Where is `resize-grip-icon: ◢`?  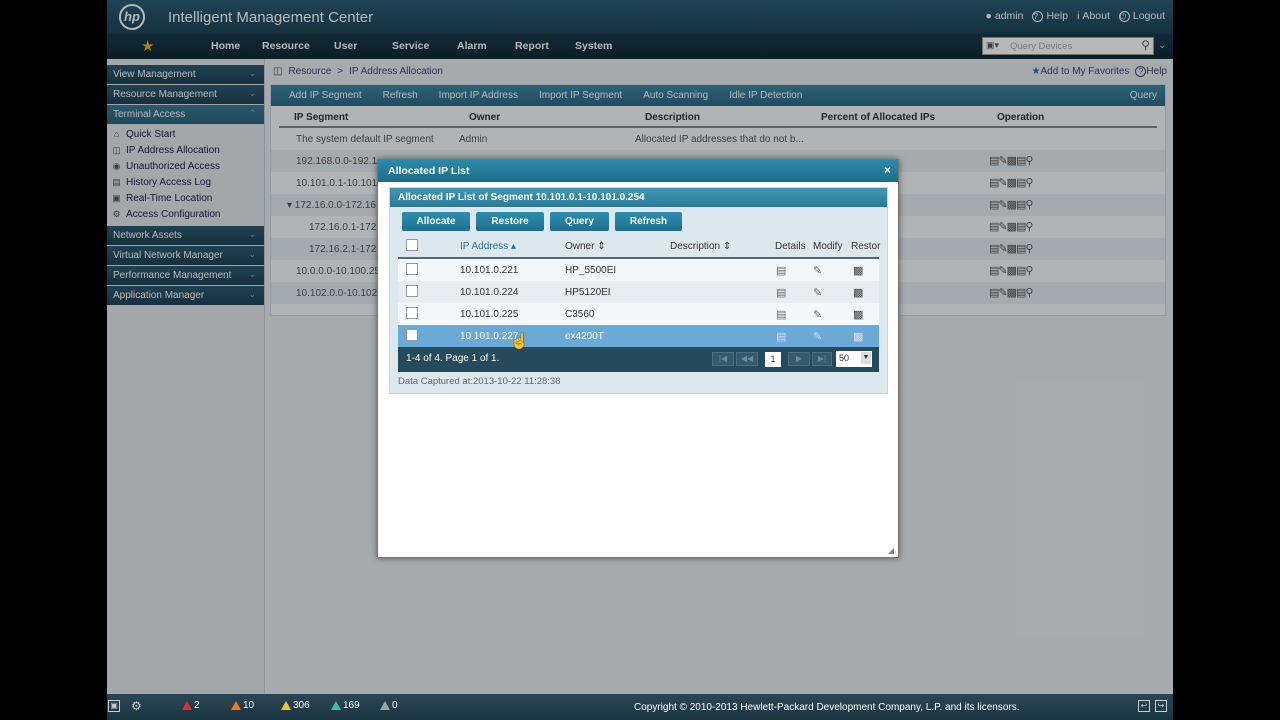
resize-grip-icon: ◢ is located at coordinates (891, 550).